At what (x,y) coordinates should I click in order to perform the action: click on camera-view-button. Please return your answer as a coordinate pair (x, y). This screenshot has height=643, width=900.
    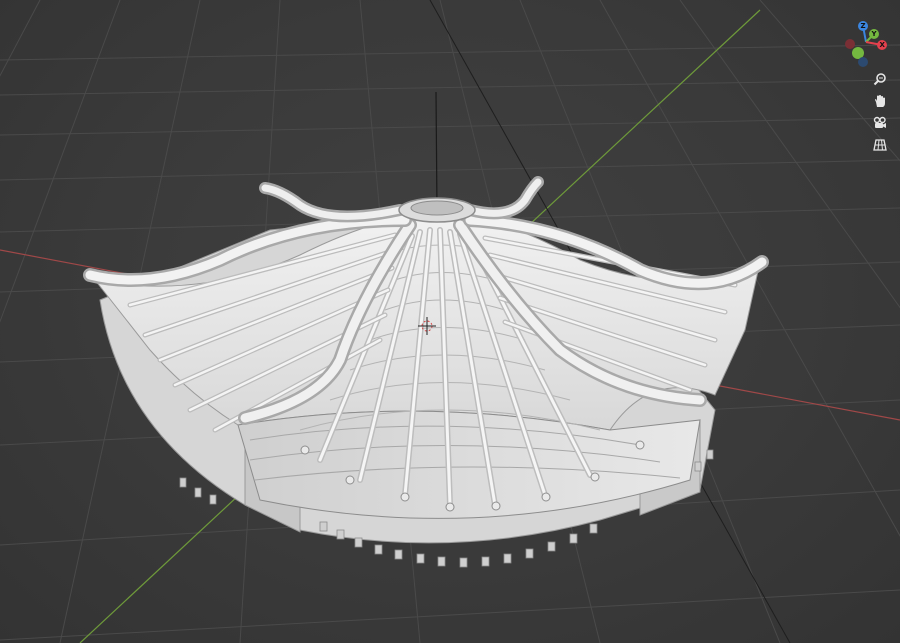
    Looking at the image, I should click on (880, 122).